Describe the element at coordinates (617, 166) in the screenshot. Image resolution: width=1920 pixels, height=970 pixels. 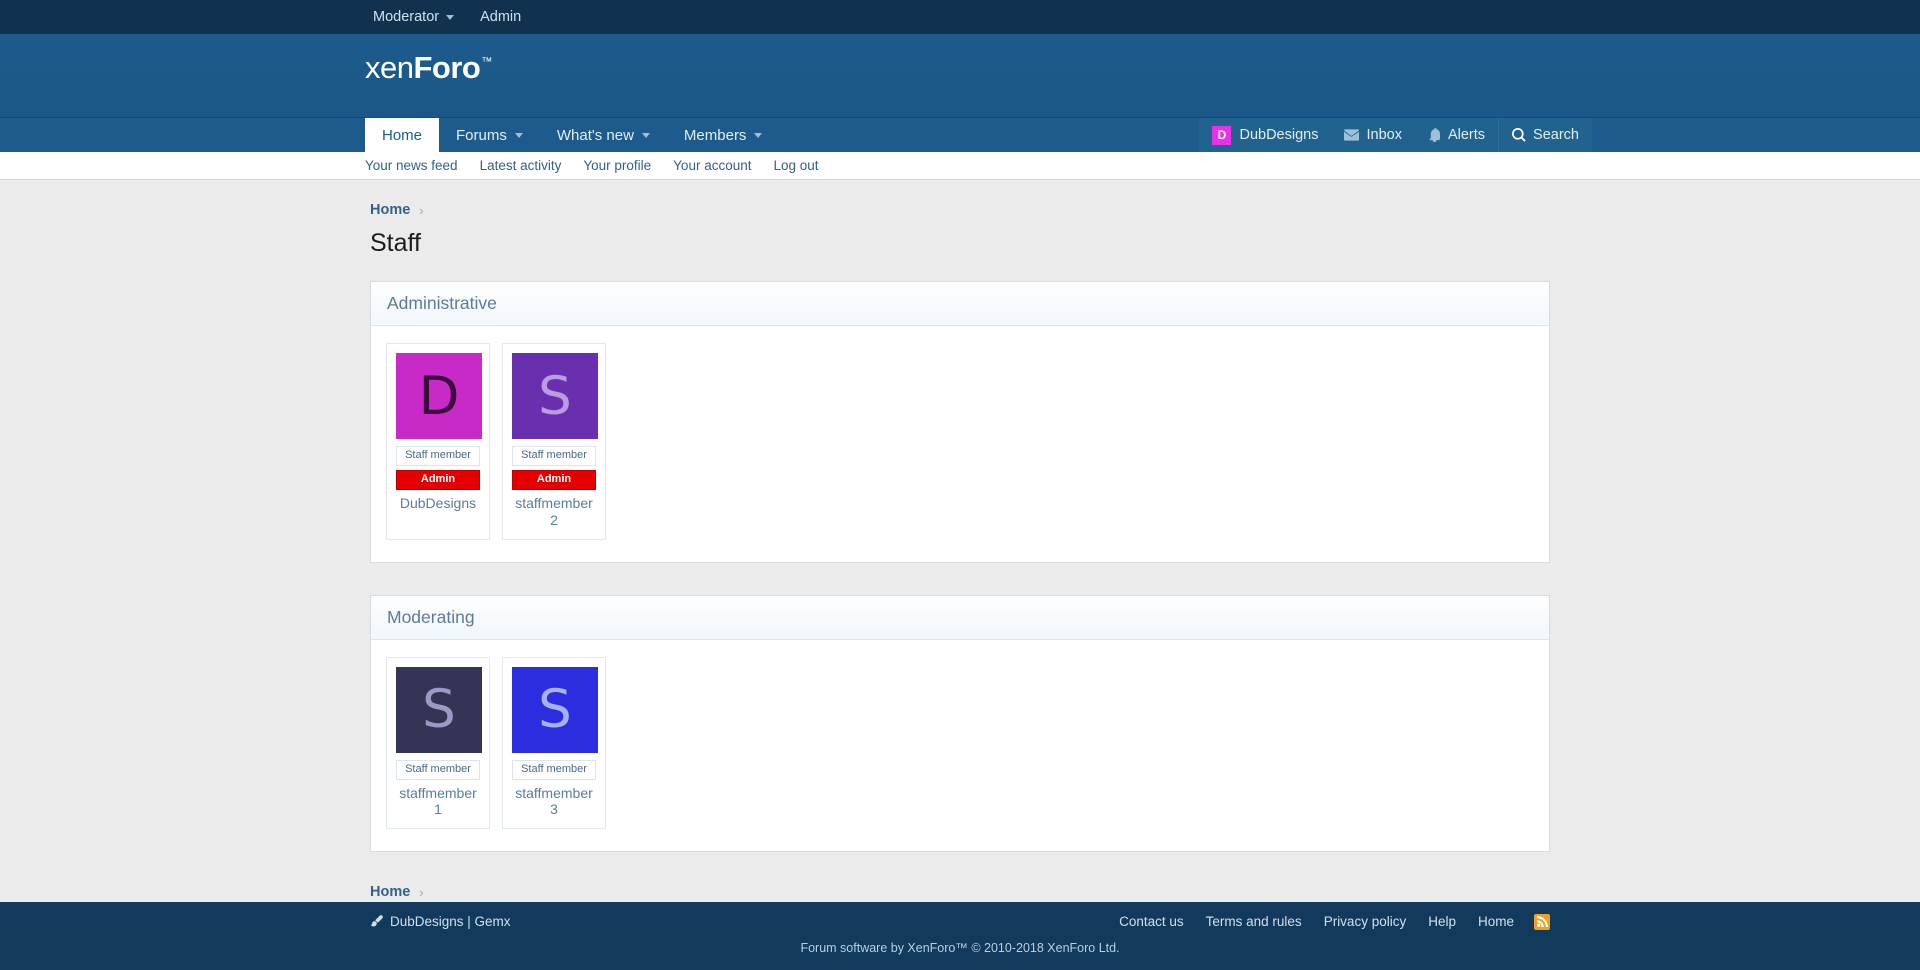
I see `subnav-item-your-profile: Your profile` at that location.